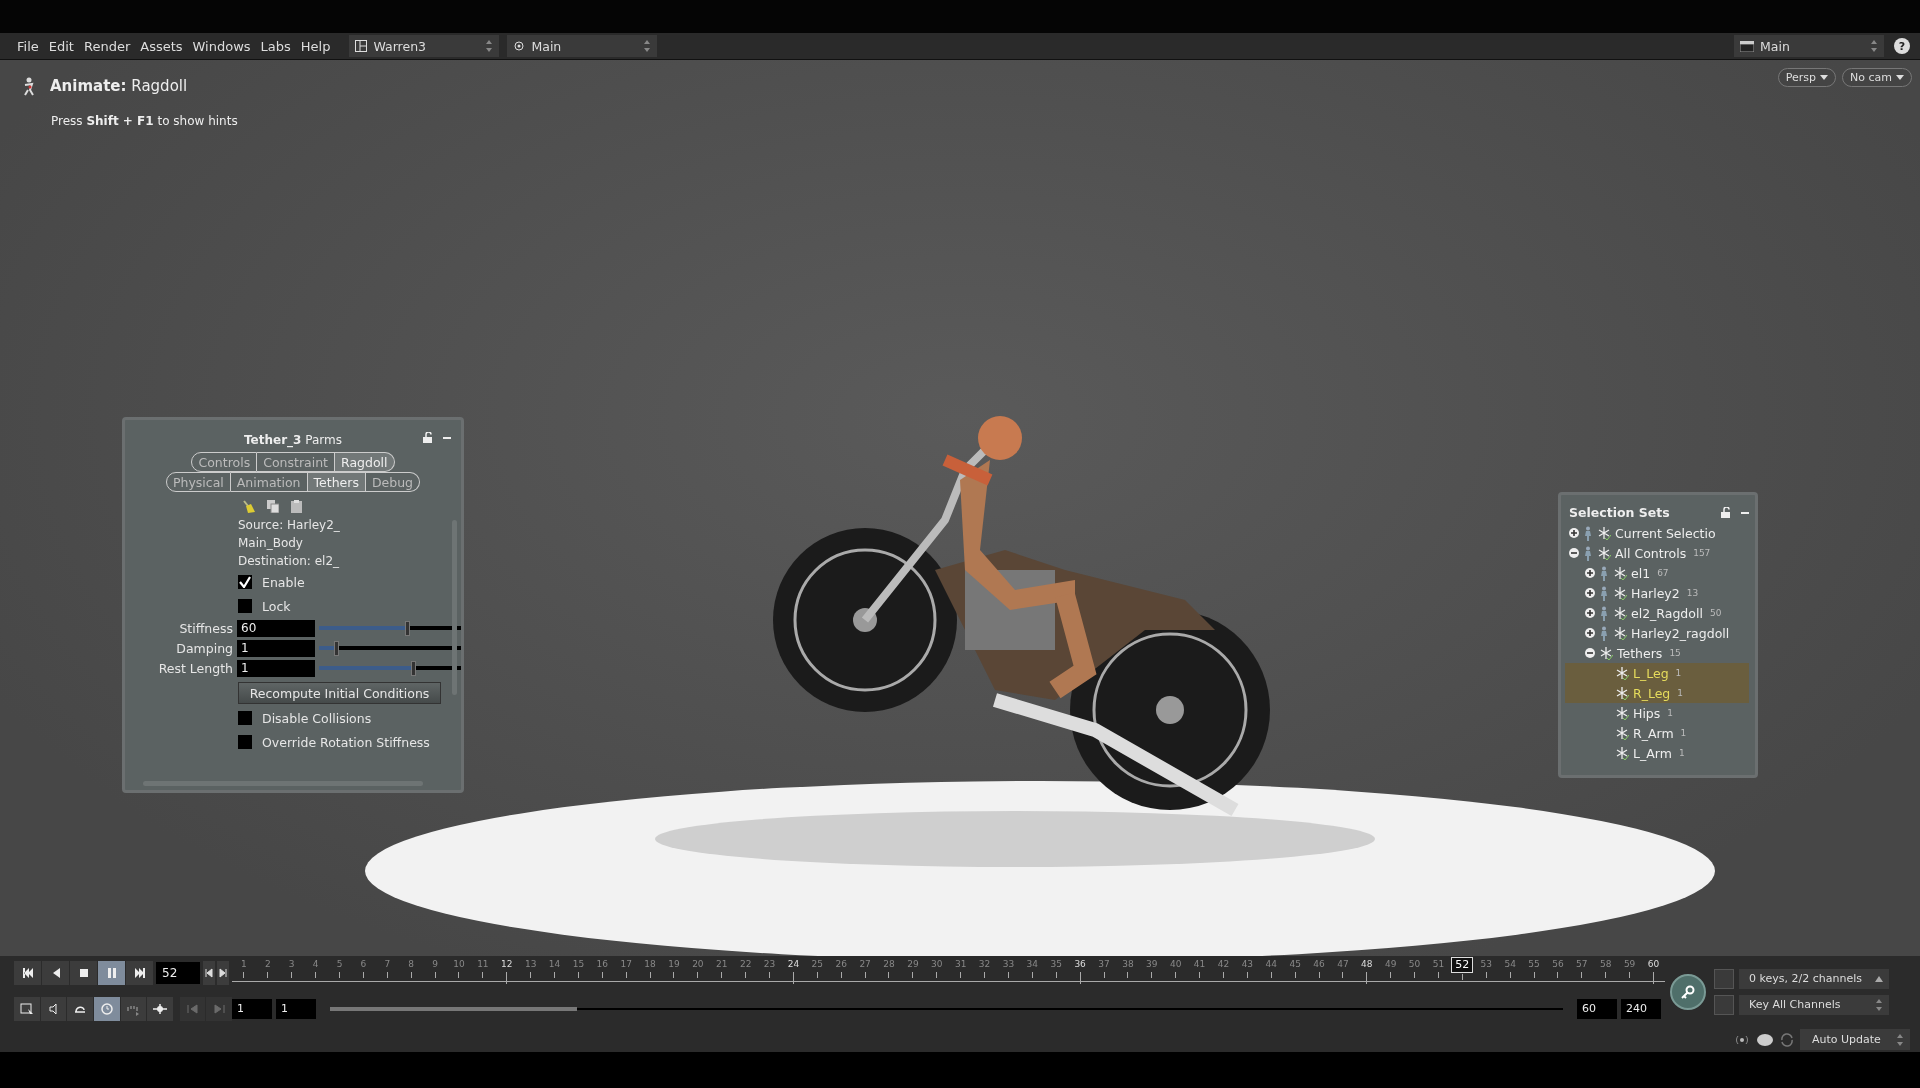 The image size is (1920, 1088). What do you see at coordinates (1809, 46) in the screenshot?
I see `context-dropdown: Main` at bounding box center [1809, 46].